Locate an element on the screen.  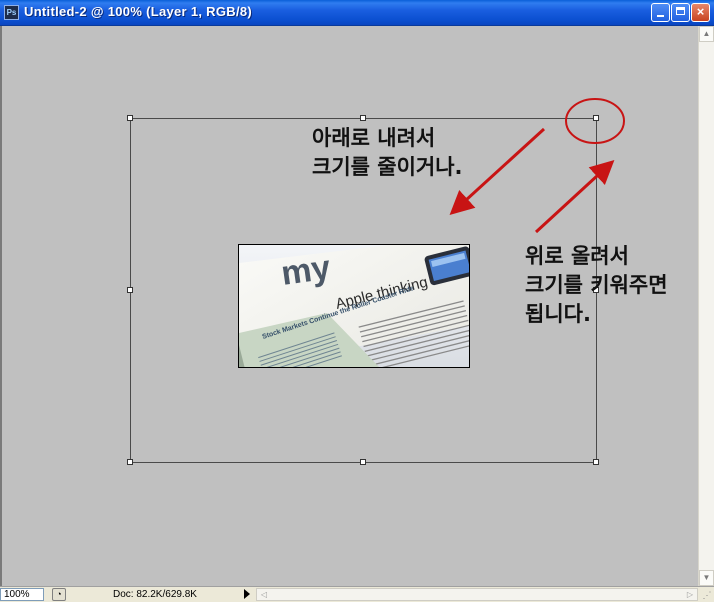
status-menu-arrow-icon is located at coordinates (247, 594).